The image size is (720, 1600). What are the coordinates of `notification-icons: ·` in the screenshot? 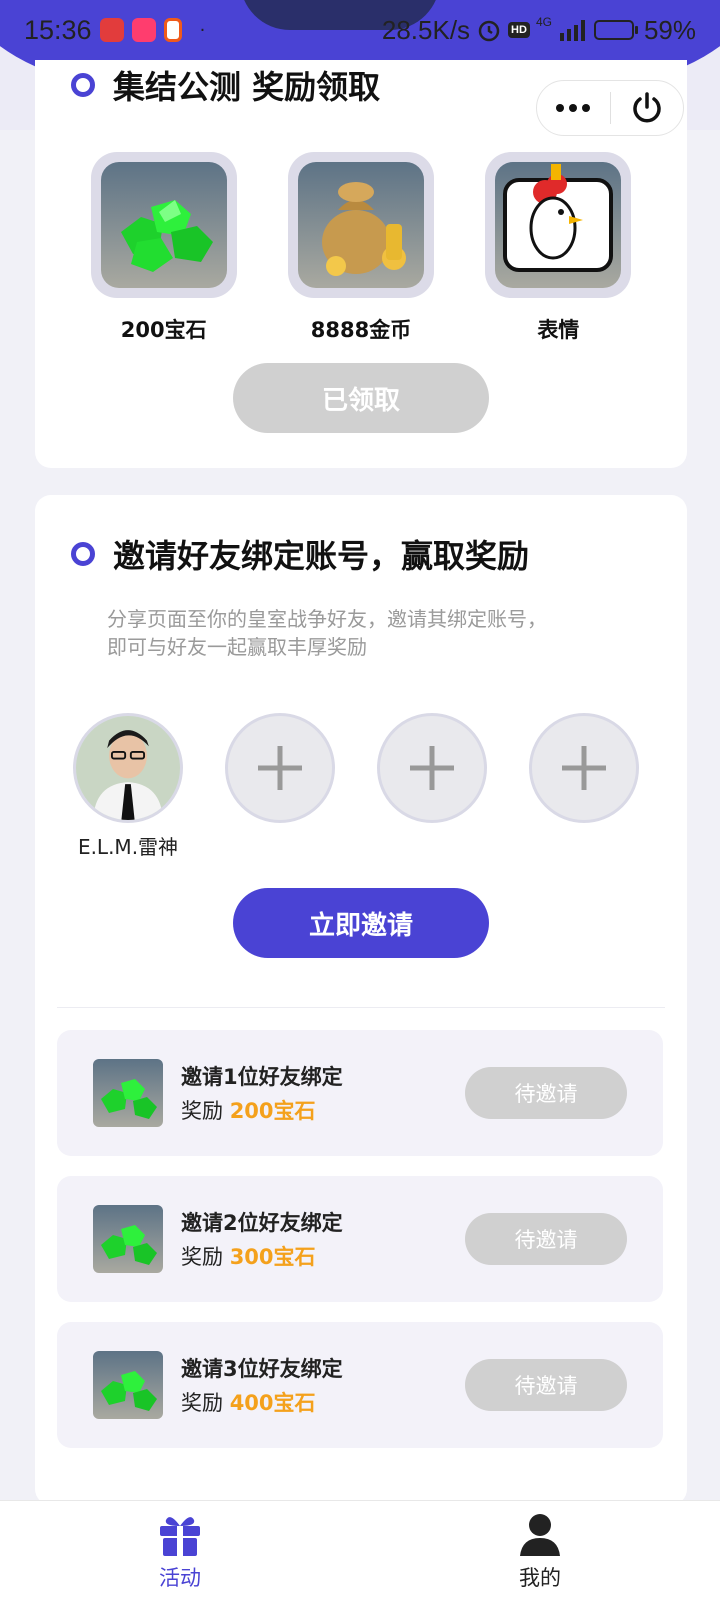 It's located at (152, 30).